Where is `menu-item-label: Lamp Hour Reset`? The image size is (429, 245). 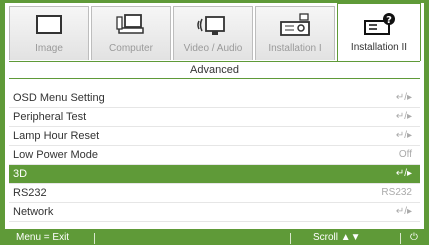
menu-item-label: Lamp Hour Reset is located at coordinates (56, 136).